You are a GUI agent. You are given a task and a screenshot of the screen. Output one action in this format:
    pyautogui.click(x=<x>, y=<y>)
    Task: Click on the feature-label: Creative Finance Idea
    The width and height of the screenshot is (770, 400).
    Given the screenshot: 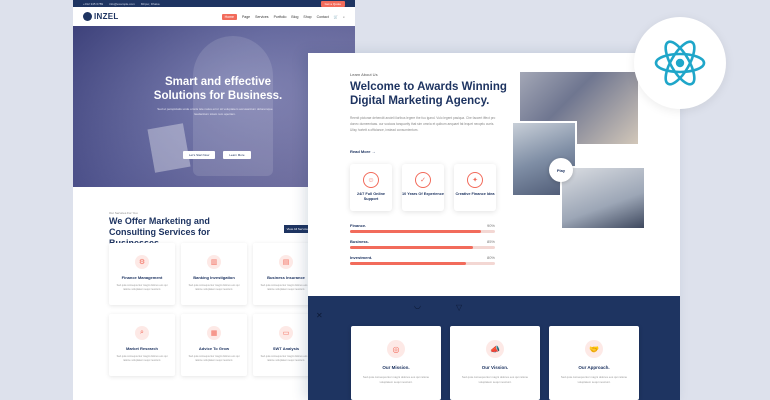 What is the action you would take?
    pyautogui.click(x=475, y=194)
    